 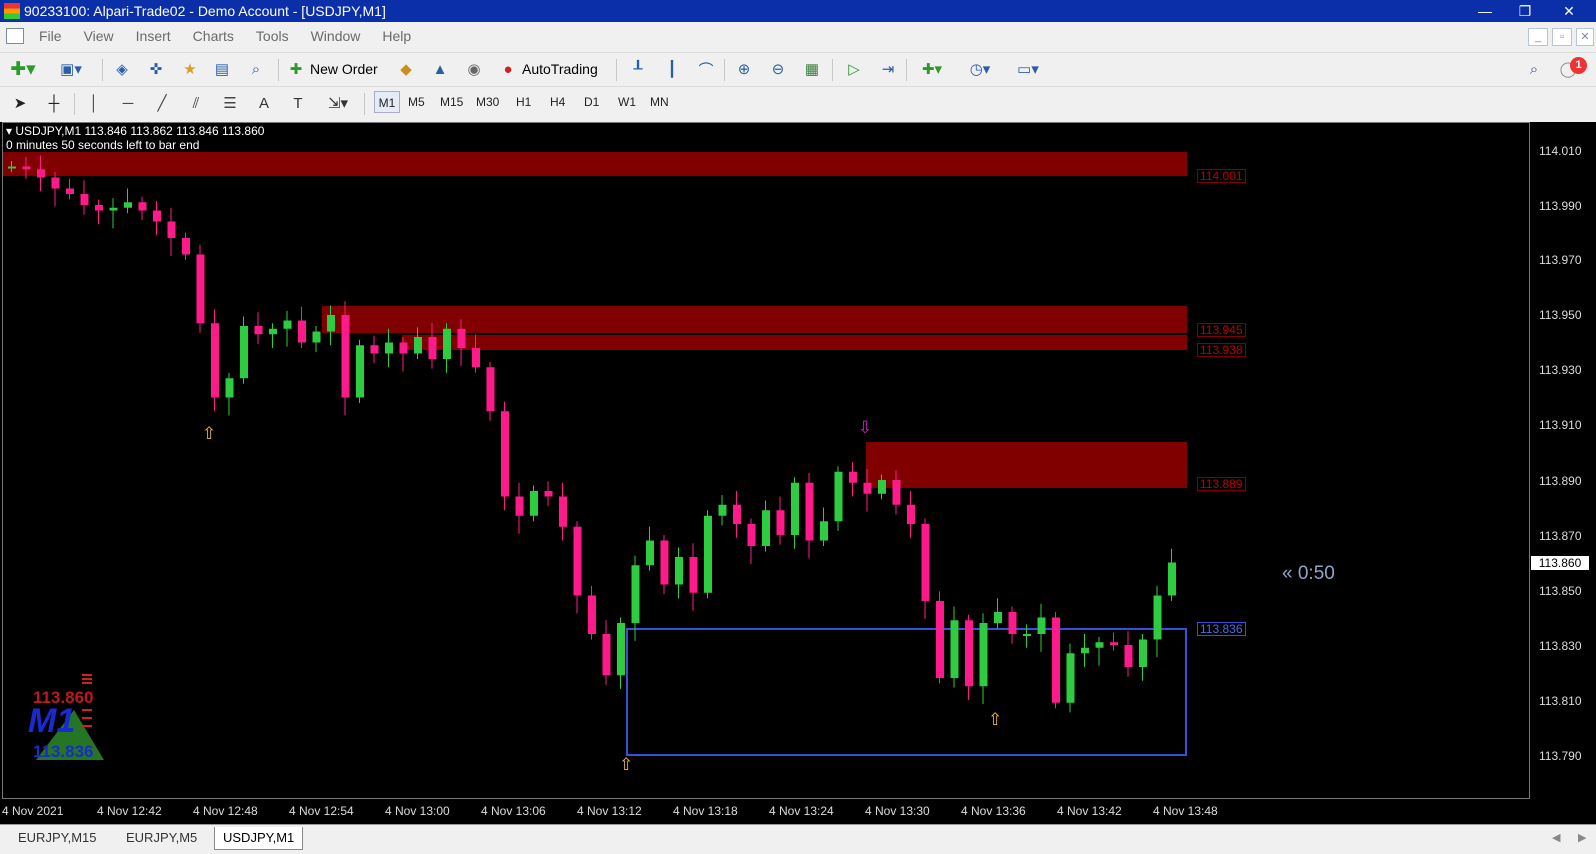 What do you see at coordinates (99, 36) in the screenshot?
I see `menu-view: View` at bounding box center [99, 36].